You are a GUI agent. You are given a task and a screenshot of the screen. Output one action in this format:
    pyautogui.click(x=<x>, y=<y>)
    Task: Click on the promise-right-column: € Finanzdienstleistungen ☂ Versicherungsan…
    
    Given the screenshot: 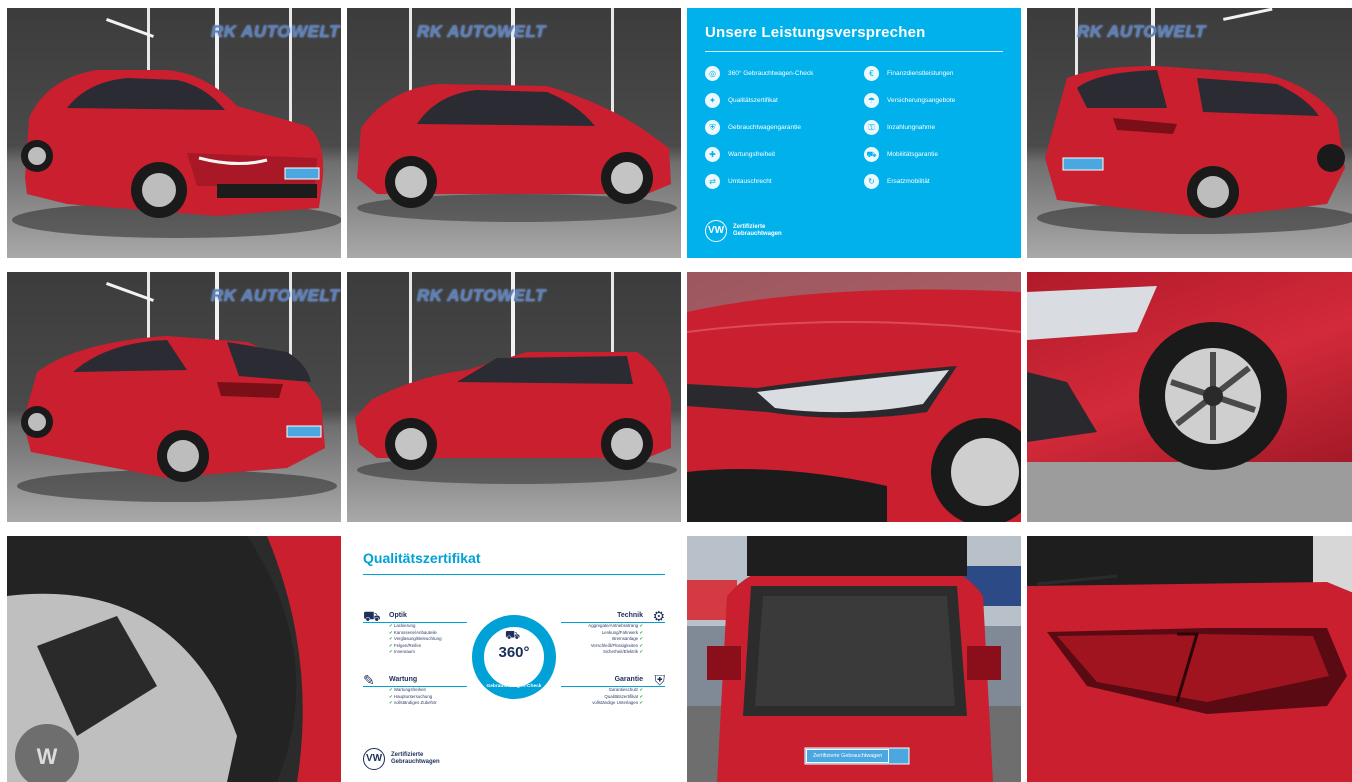 What is the action you would take?
    pyautogui.click(x=933, y=127)
    